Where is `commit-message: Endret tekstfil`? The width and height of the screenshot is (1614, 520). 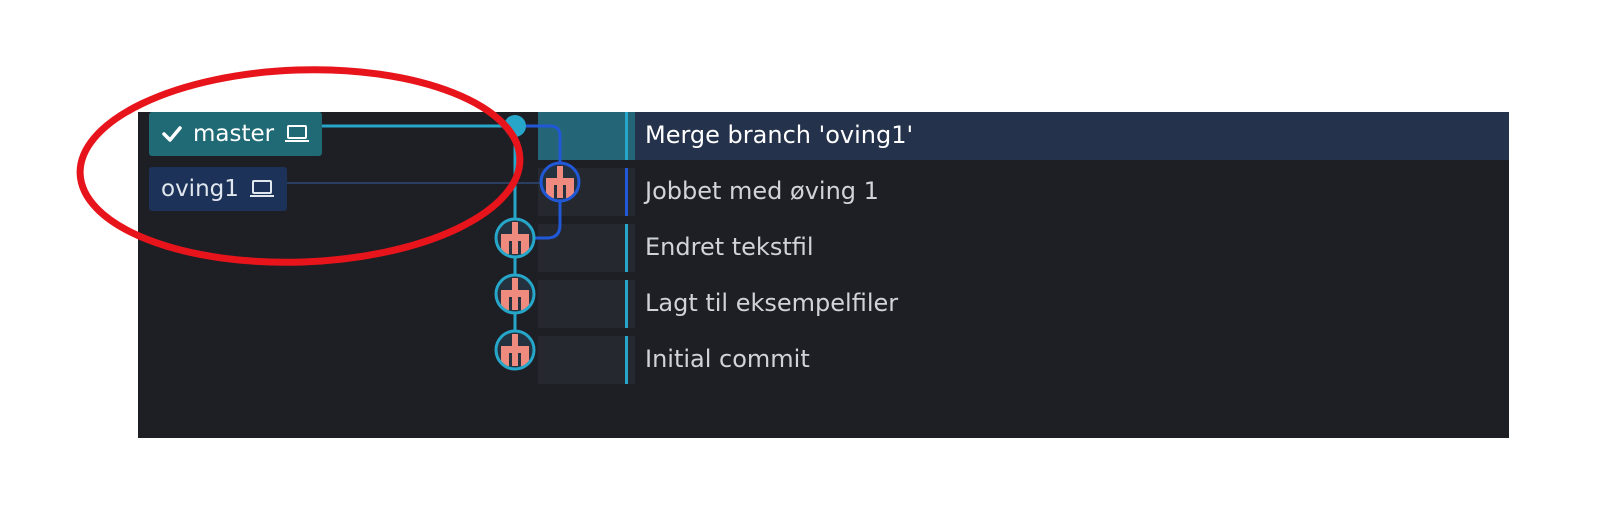 commit-message: Endret tekstfil is located at coordinates (729, 247).